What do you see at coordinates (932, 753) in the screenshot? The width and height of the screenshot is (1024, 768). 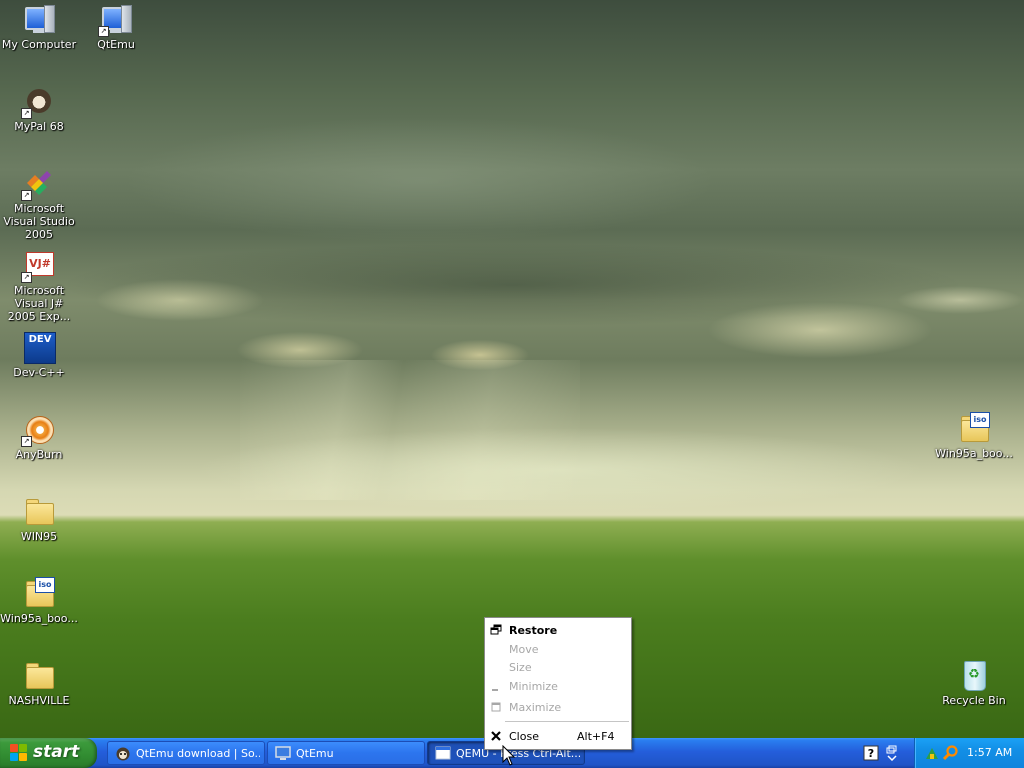 I see `network-tray-icon` at bounding box center [932, 753].